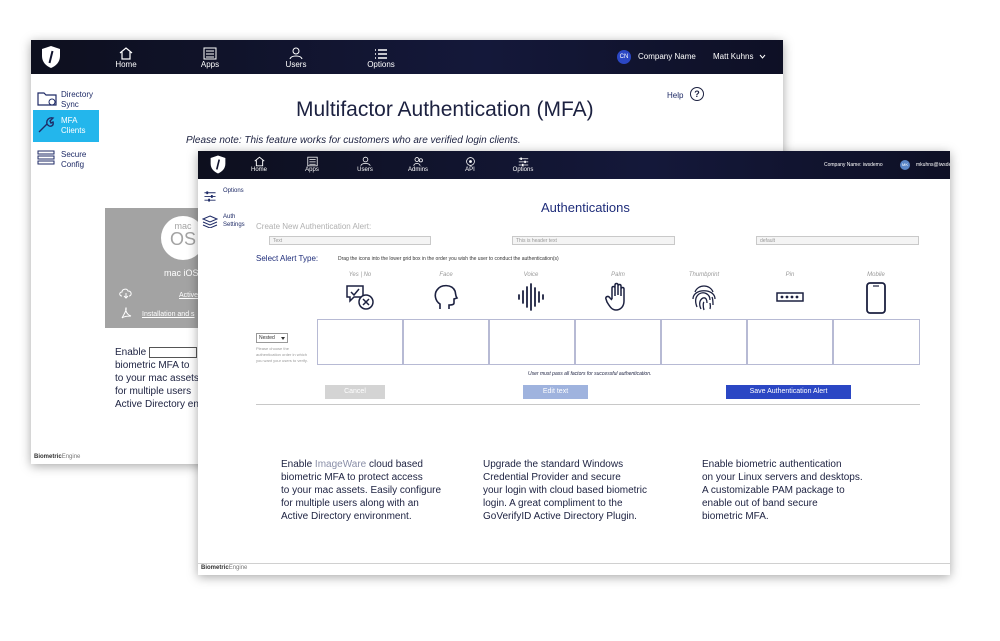 This screenshot has height=641, width=1000. Describe the element at coordinates (225, 196) in the screenshot. I see `sidebar-item-options: Options` at that location.